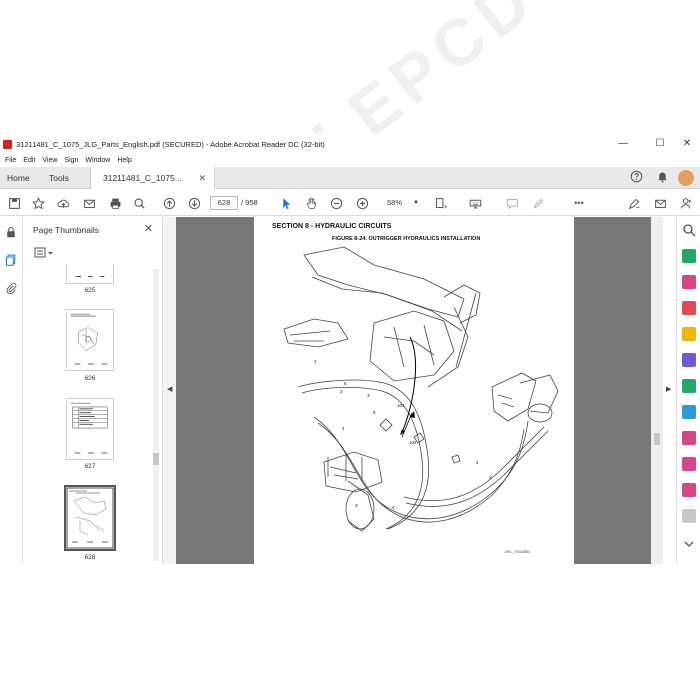 The height and width of the screenshot is (700, 700). What do you see at coordinates (156, 459) in the screenshot?
I see `thumbnails-scroll-thumb` at bounding box center [156, 459].